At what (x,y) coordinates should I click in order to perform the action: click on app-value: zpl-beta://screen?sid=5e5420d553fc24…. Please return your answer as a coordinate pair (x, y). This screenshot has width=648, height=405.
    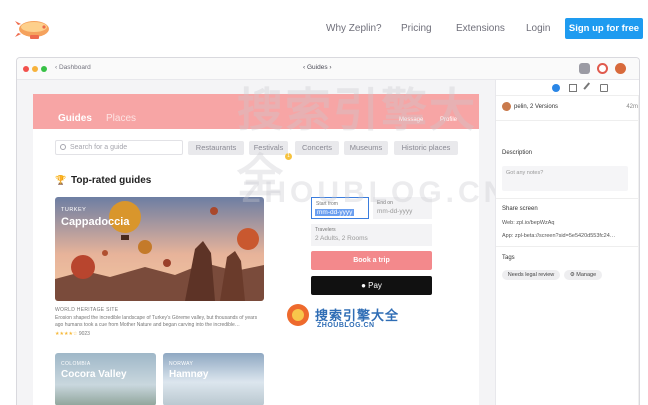
    Looking at the image, I should click on (565, 236).